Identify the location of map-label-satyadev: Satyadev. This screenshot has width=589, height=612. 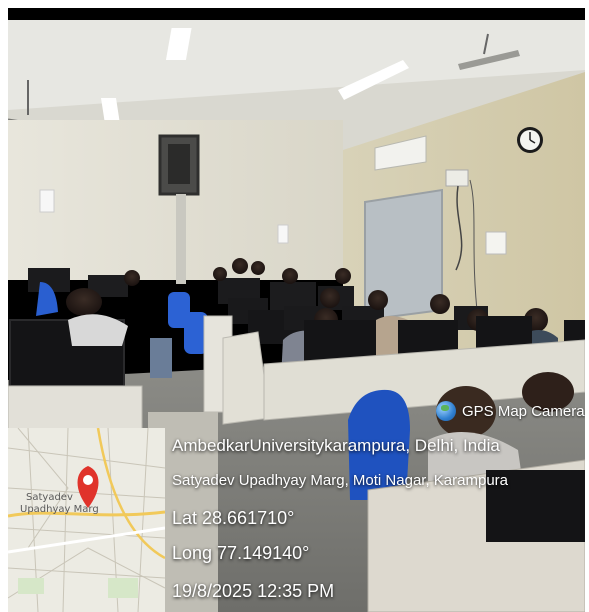
(49, 497).